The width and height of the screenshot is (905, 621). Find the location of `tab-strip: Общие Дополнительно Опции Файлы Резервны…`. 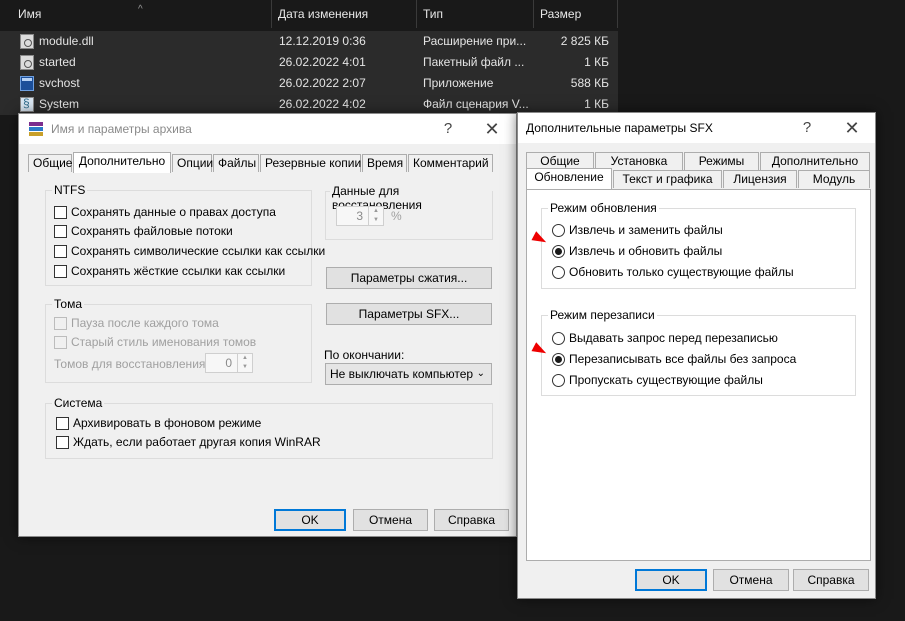

tab-strip: Общие Дополнительно Опции Файлы Резервны… is located at coordinates (267, 163).